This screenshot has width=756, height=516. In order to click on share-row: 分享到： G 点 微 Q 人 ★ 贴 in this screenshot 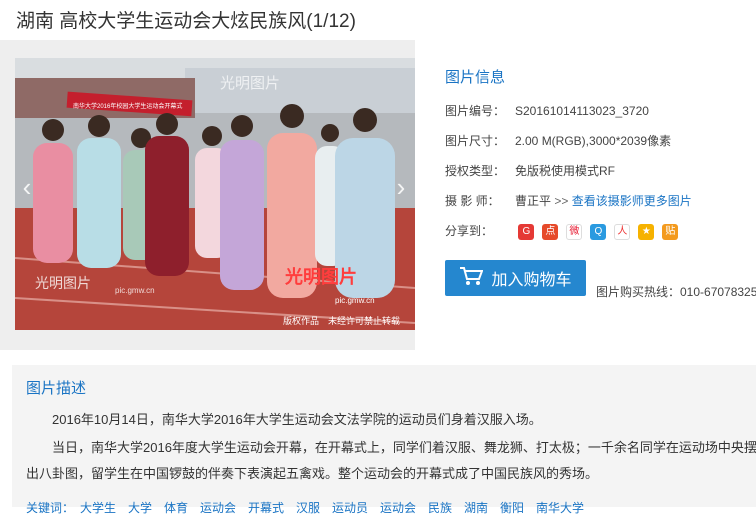, I will do `click(600, 236)`.